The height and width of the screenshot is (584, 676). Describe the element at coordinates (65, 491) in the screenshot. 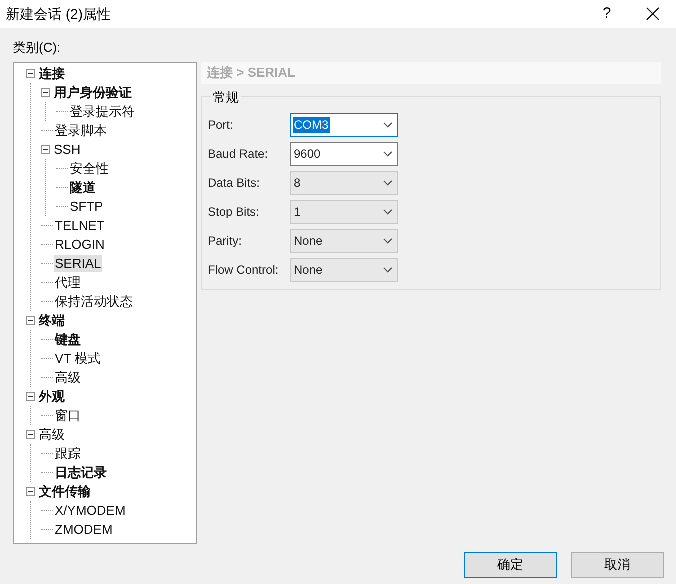

I see `tree-item: 文件传输` at that location.